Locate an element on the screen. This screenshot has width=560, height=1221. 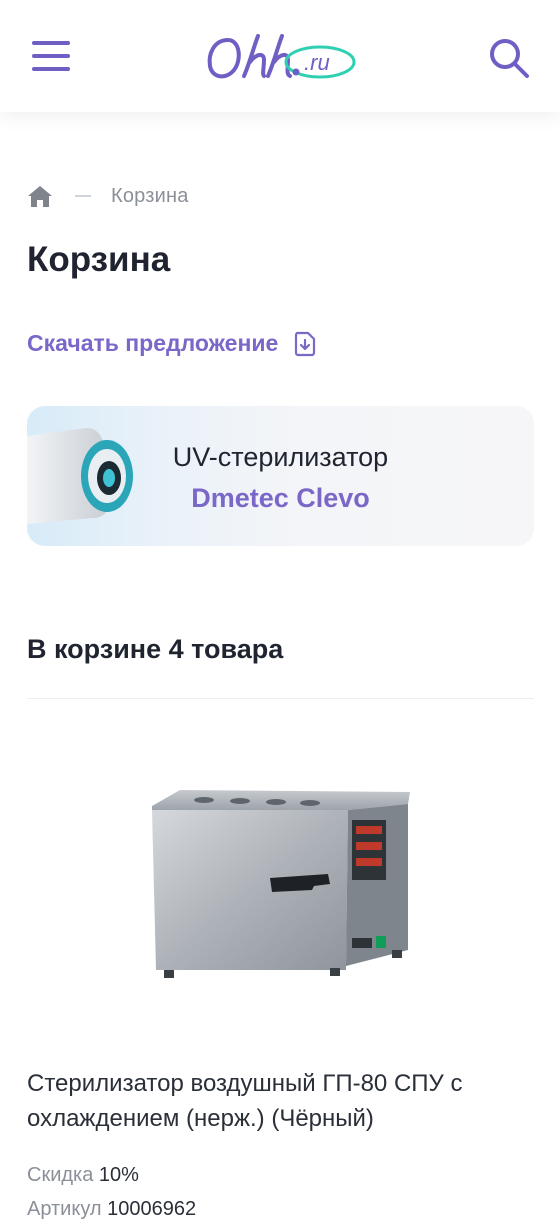
hamburger-menu-icon is located at coordinates (51, 56).